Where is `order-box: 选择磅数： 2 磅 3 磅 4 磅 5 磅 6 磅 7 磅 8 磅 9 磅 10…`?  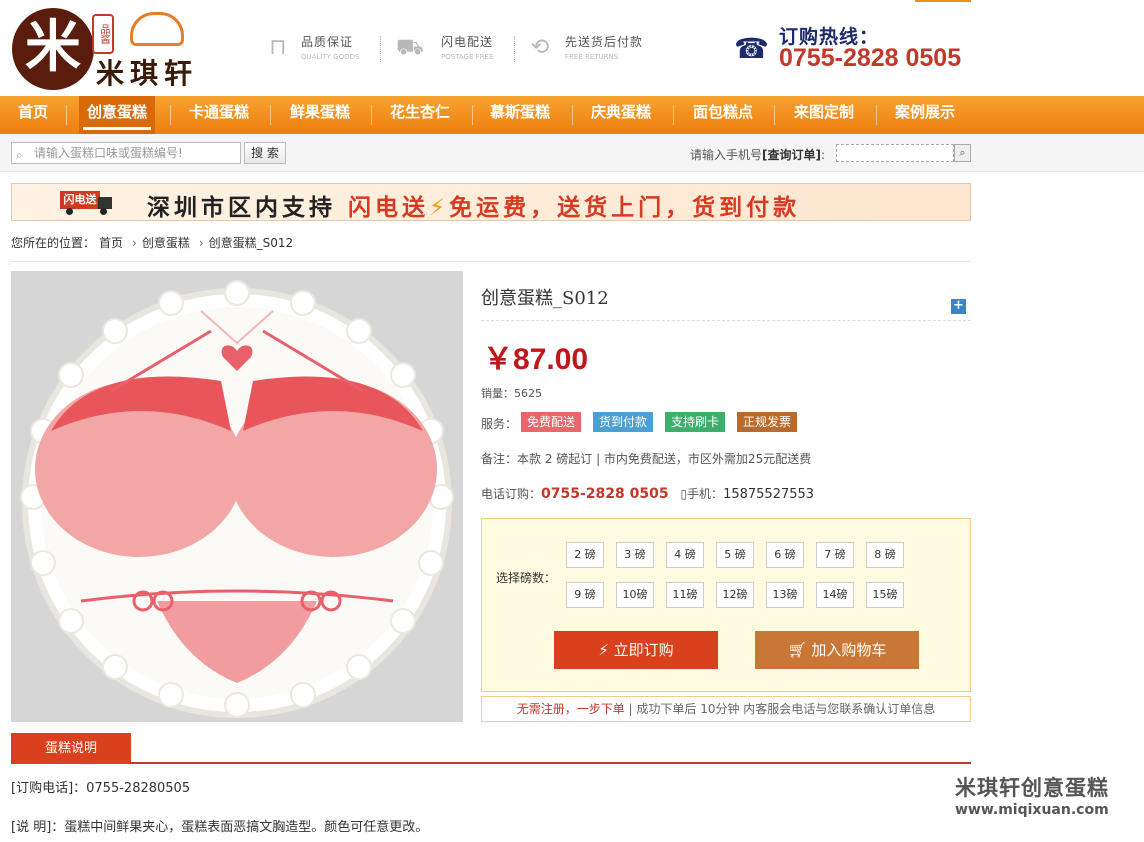
order-box: 选择磅数： 2 磅 3 磅 4 磅 5 磅 6 磅 7 磅 8 磅 9 磅 10… is located at coordinates (726, 605).